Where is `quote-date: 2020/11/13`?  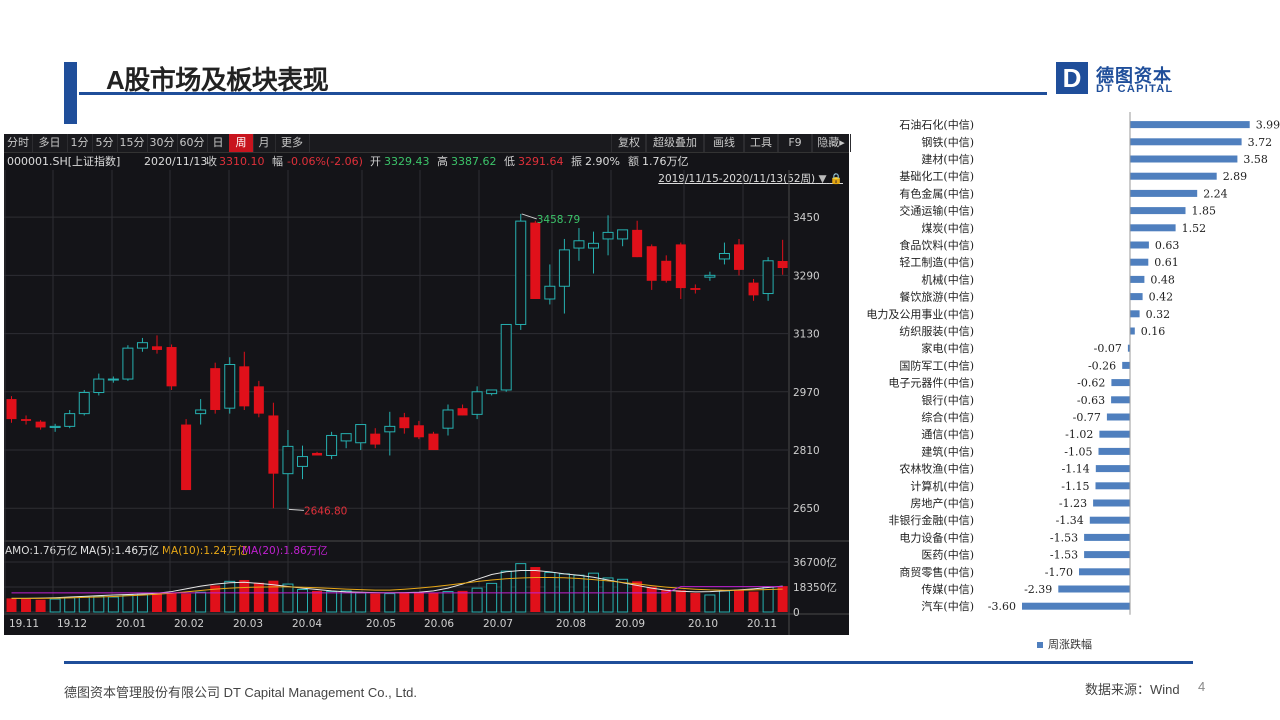 quote-date: 2020/11/13 is located at coordinates (176, 161).